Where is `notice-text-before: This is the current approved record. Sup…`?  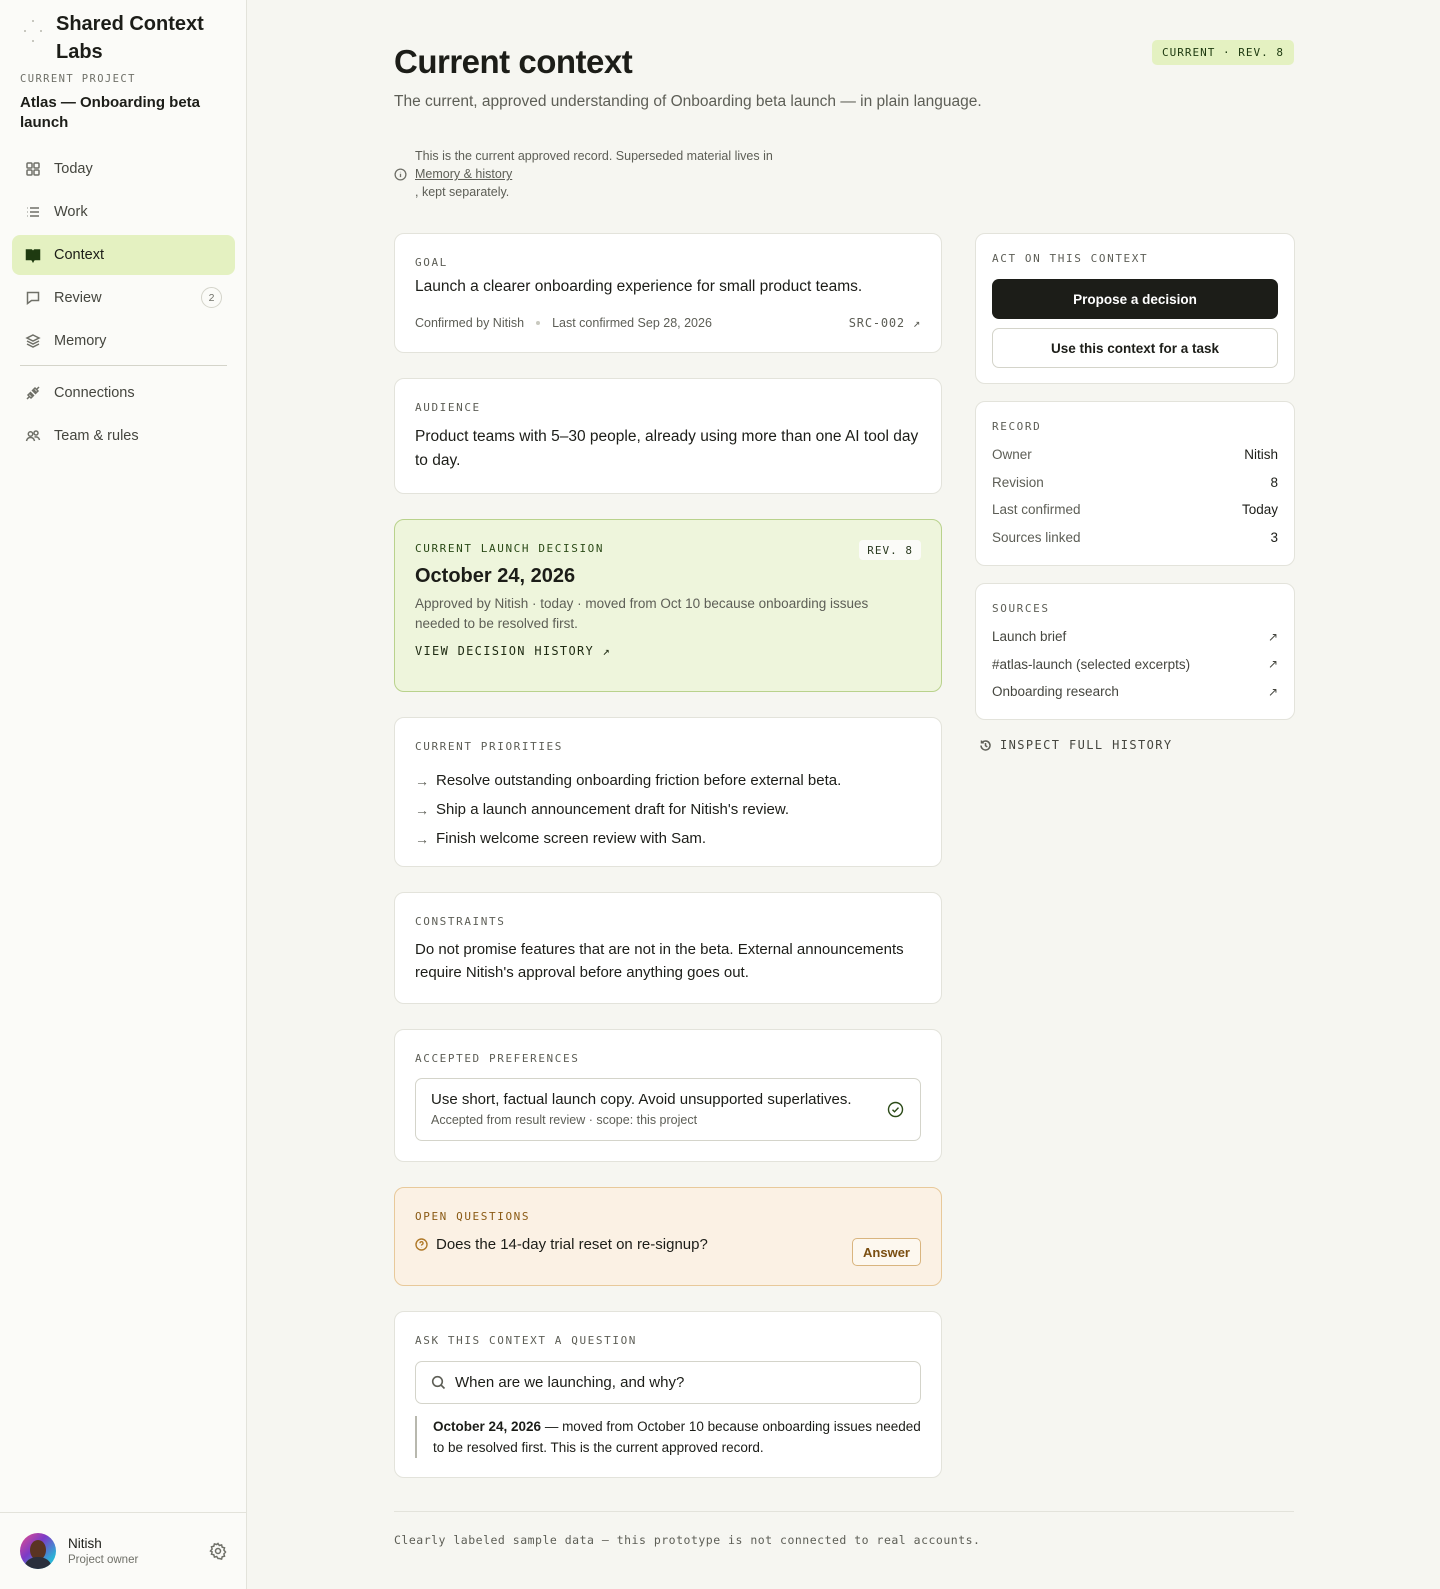 notice-text-before: This is the current approved record. Sup… is located at coordinates (594, 156).